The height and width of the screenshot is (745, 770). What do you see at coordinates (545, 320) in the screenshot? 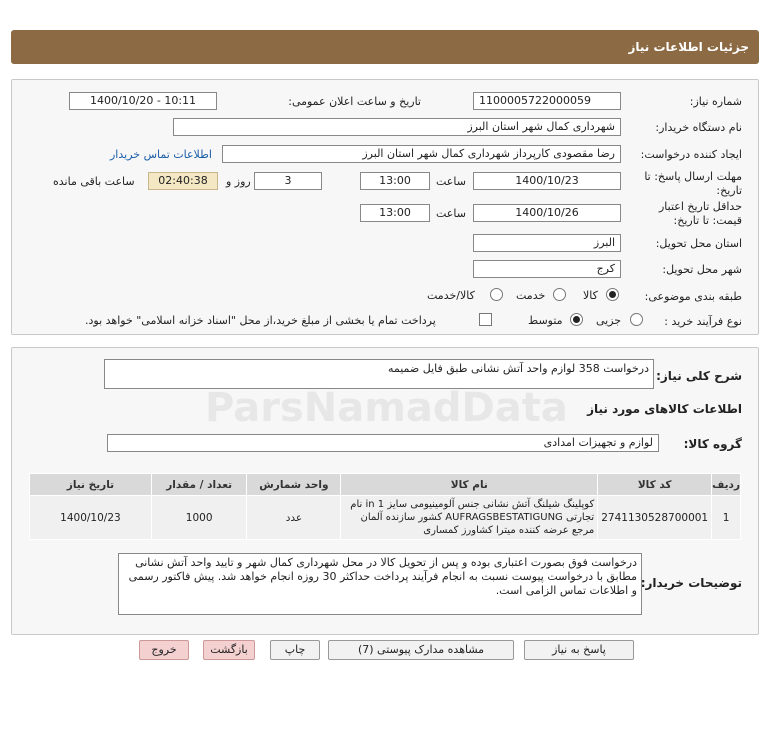
I see `process-medium-label: متوسط` at bounding box center [545, 320].